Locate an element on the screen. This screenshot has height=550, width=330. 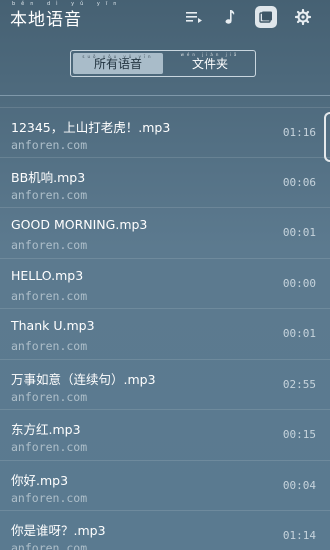
song-duration: 00:04 is located at coordinates (299, 485).